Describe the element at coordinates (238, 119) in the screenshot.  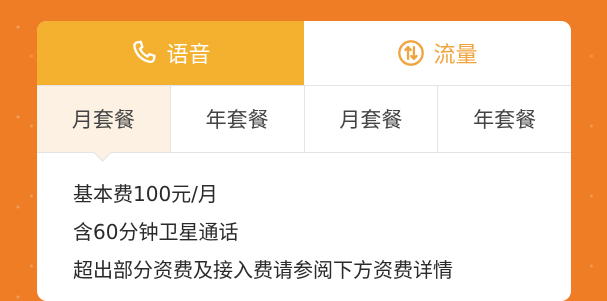
I see `subtab-annual-plan-1: 年套餐` at that location.